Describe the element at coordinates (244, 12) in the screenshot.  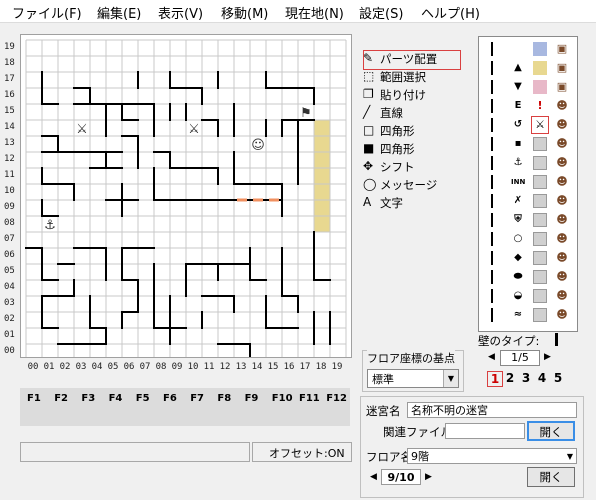
I see `menu-move: 移動(M)` at that location.